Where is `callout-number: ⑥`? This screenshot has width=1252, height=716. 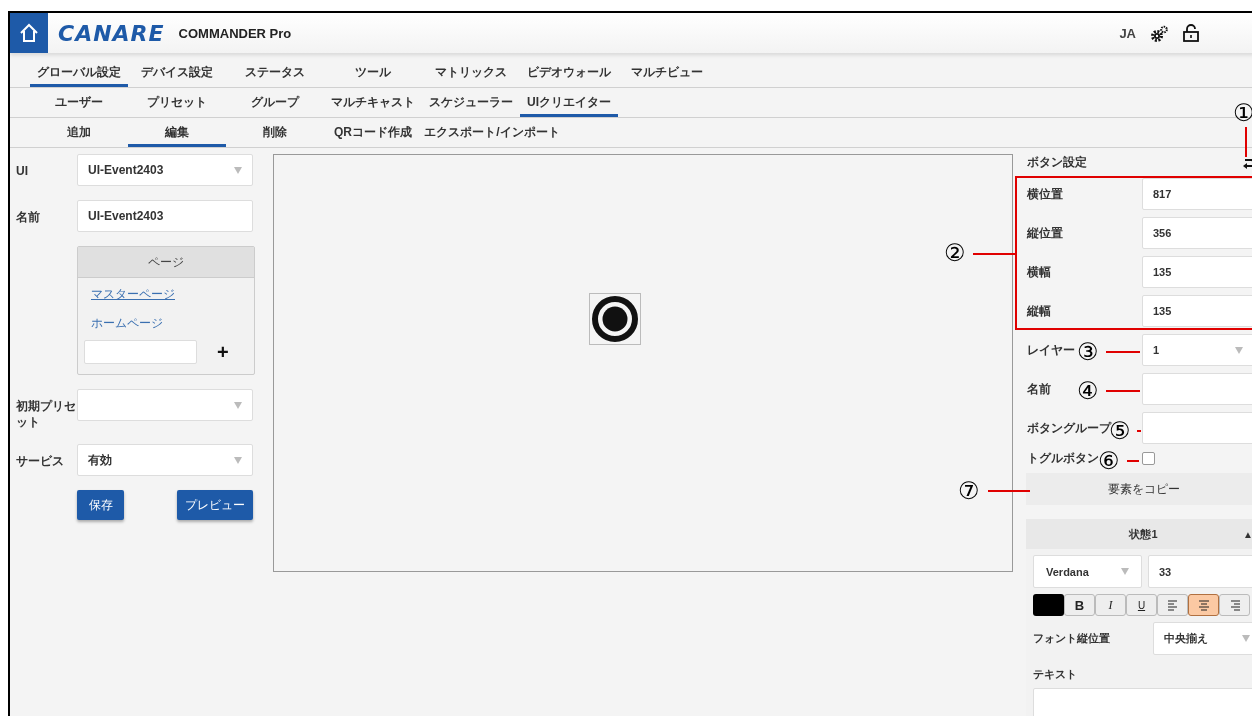
callout-number: ⑥ is located at coordinates (1109, 461).